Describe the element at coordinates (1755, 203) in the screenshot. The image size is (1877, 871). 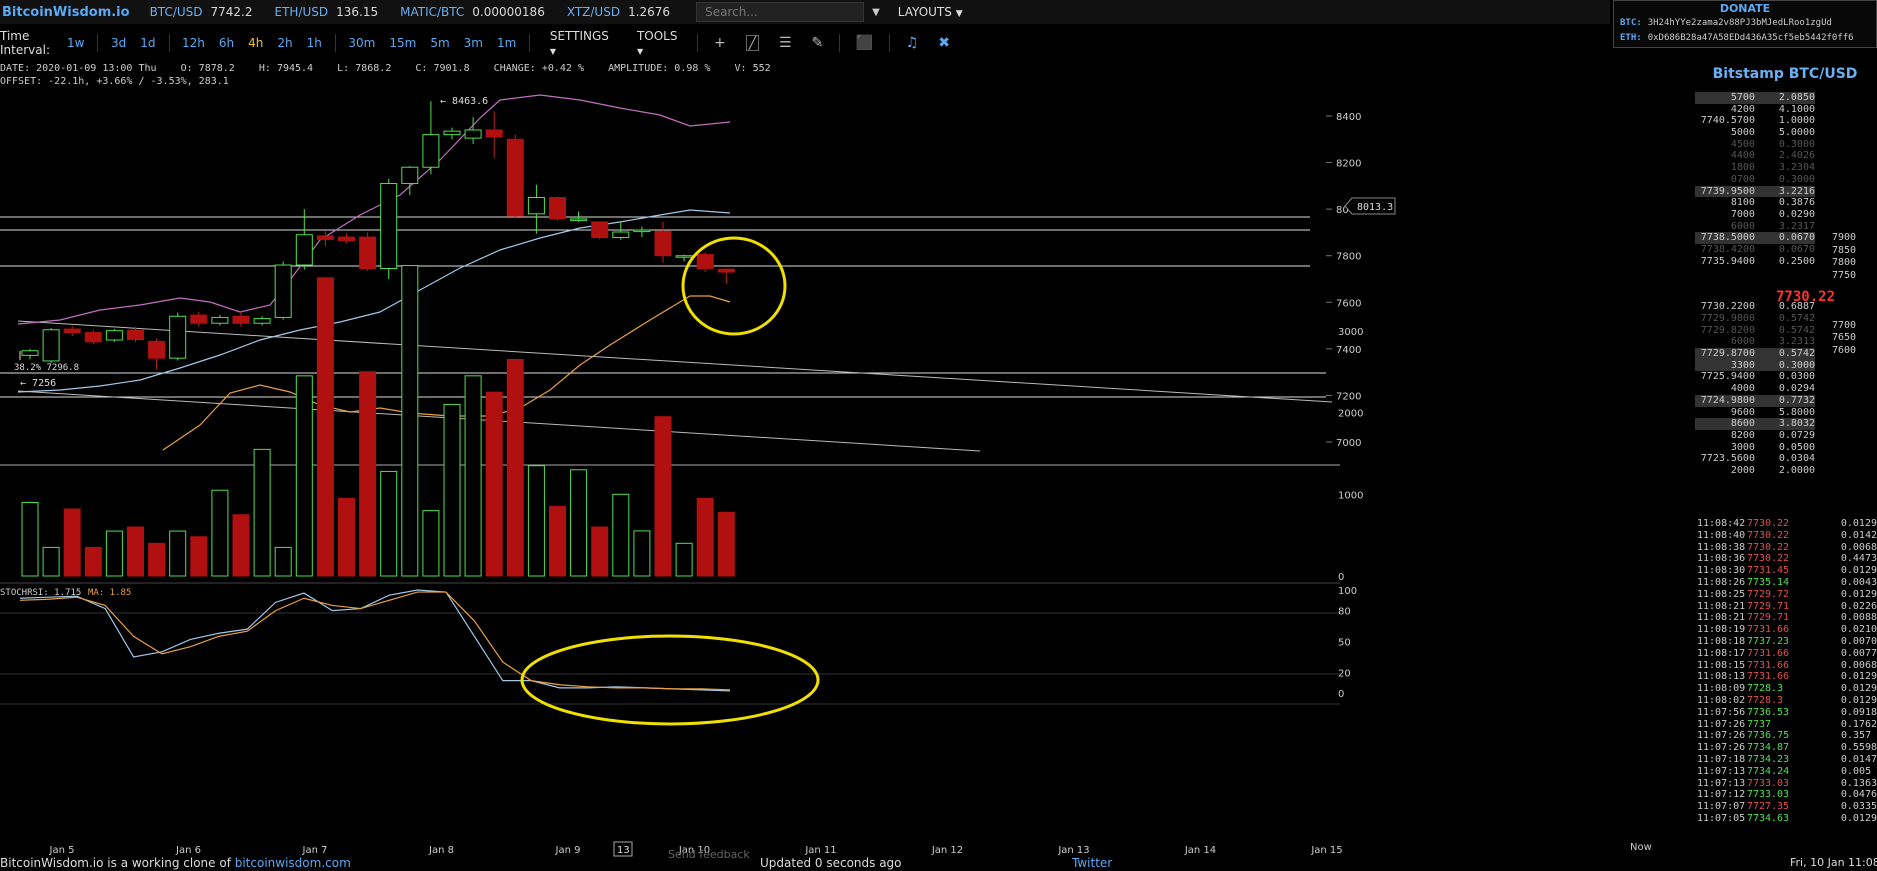
I see `orderbook-row: 8100 0.3876` at that location.